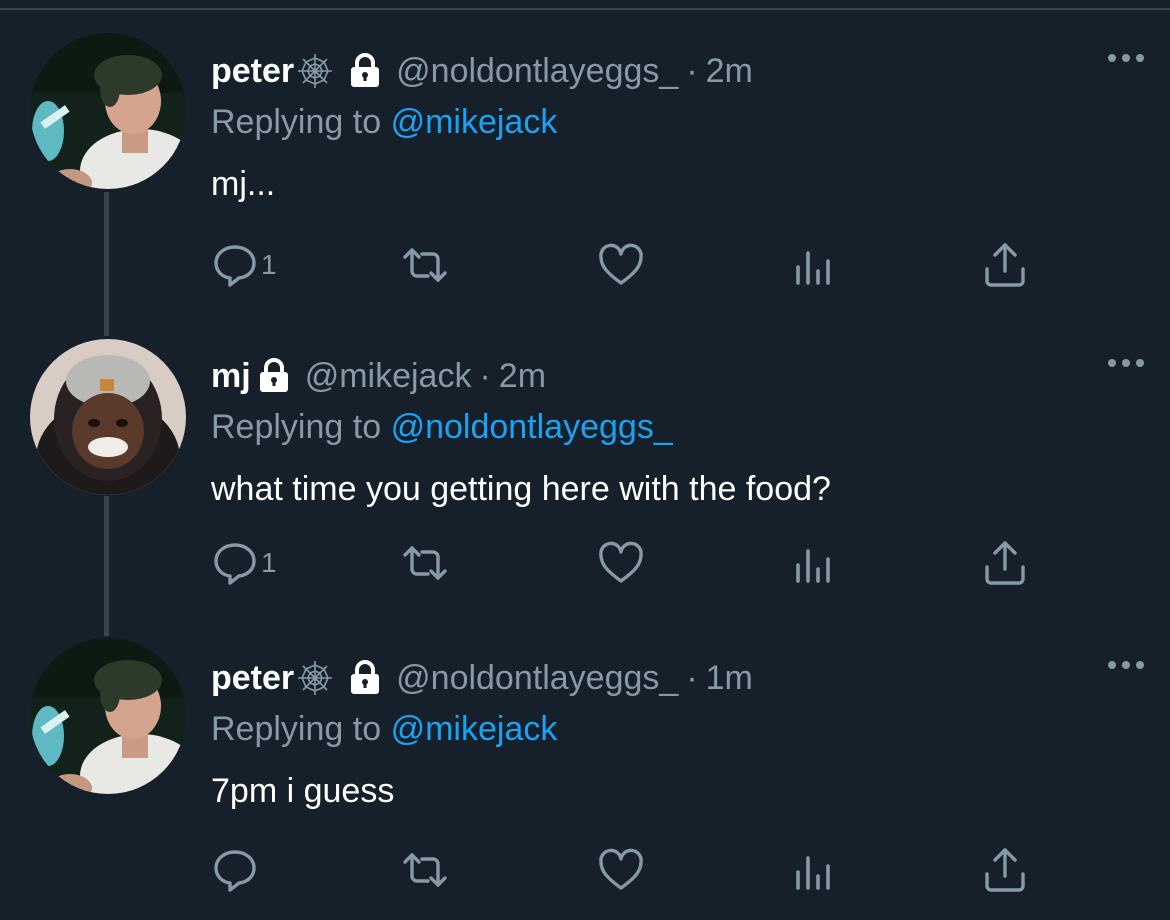  What do you see at coordinates (231, 376) in the screenshot?
I see `display-name: mj` at bounding box center [231, 376].